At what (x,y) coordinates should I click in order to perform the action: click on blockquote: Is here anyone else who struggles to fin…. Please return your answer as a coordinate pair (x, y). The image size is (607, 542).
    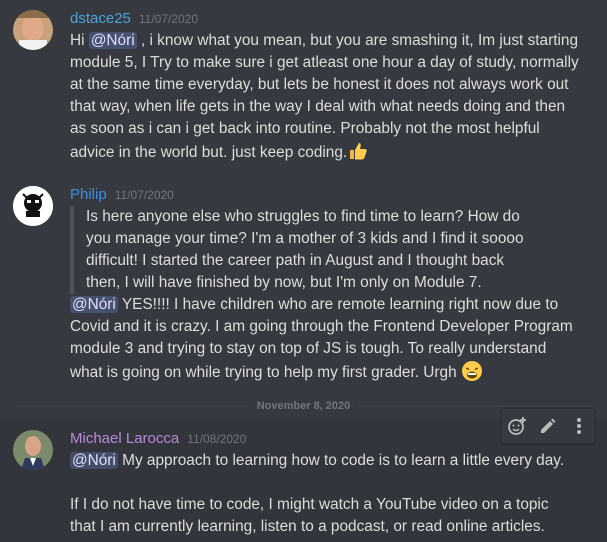
    Looking at the image, I should click on (334, 250).